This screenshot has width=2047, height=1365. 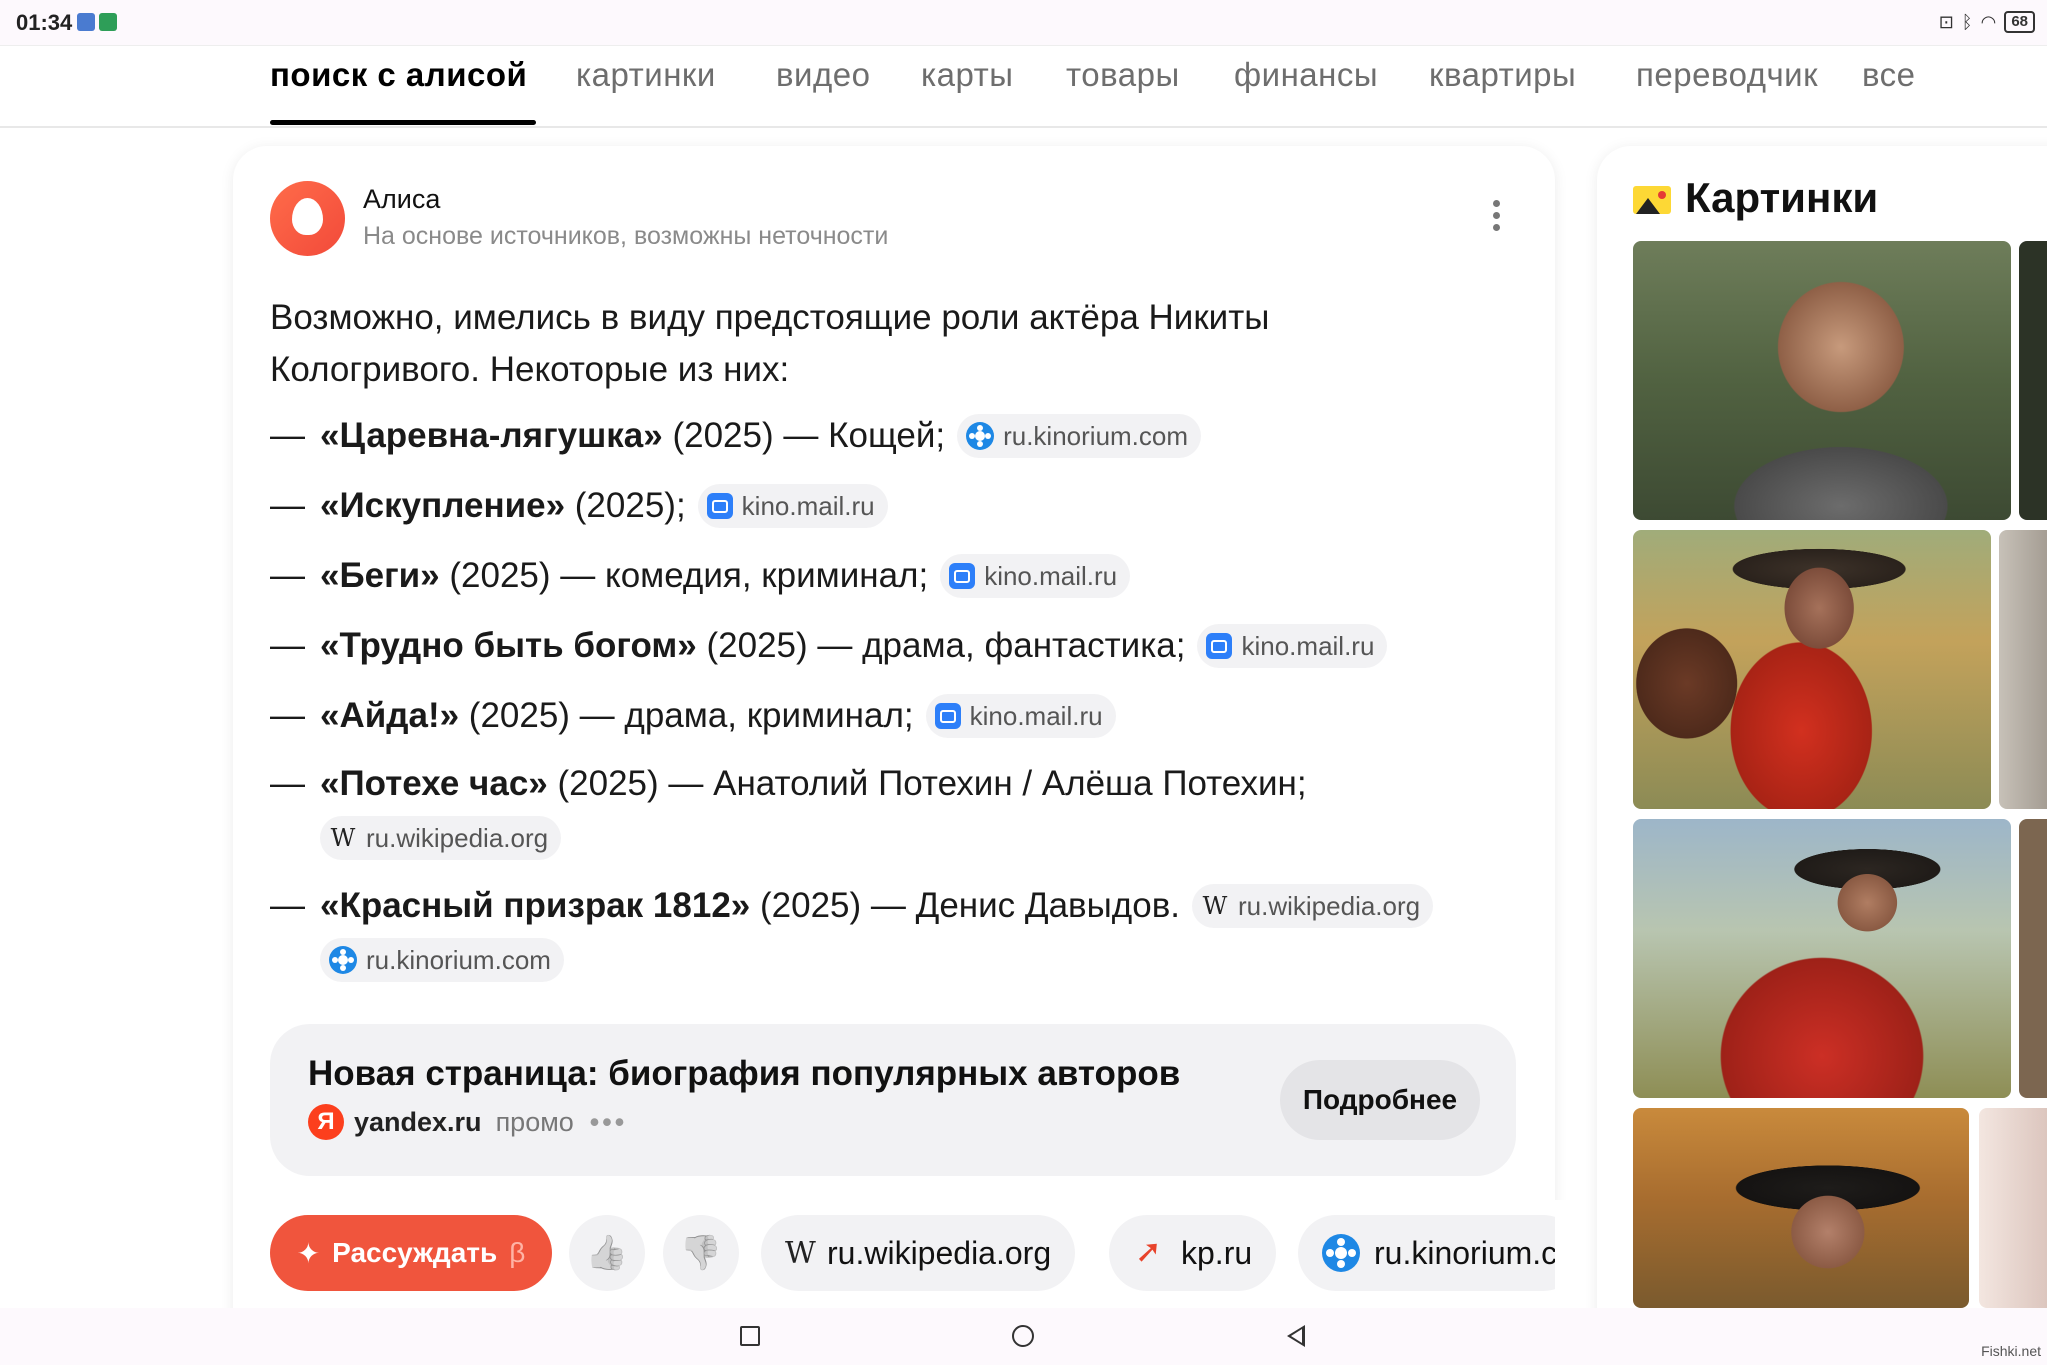 What do you see at coordinates (965, 905) in the screenshot?
I see `film-details: (2025) — Денис Давыдов.` at bounding box center [965, 905].